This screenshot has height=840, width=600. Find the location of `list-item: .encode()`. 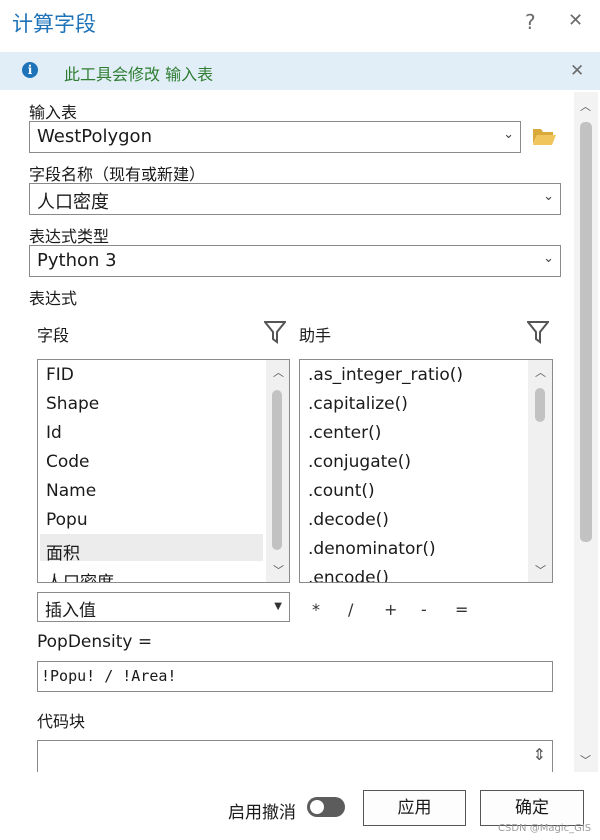

list-item: .encode() is located at coordinates (348, 575).